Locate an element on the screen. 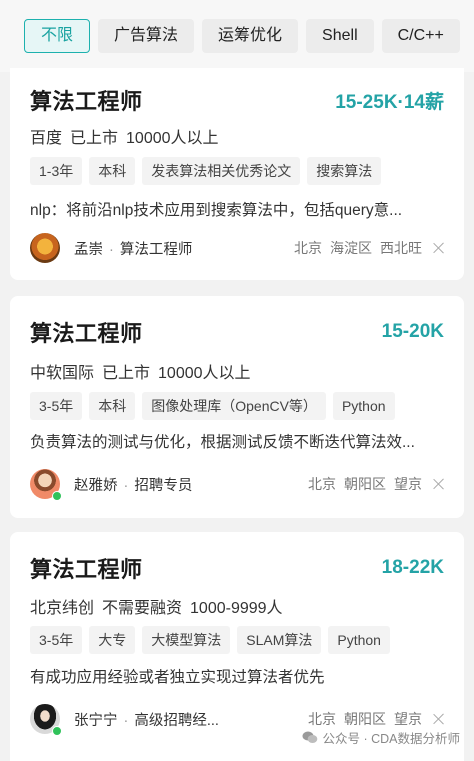  location-area: 西北旺 is located at coordinates (401, 248).